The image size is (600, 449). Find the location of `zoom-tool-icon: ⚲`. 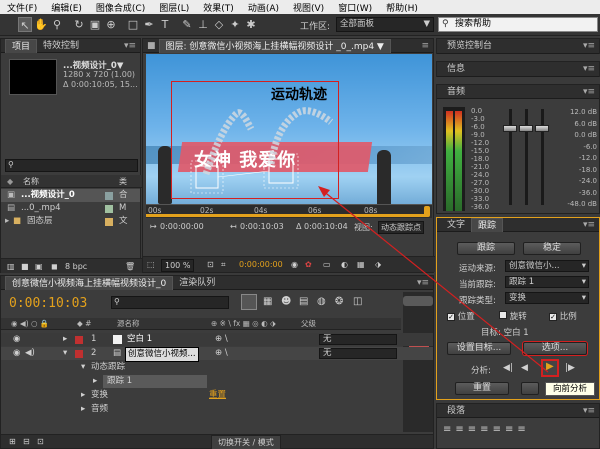

zoom-tool-icon: ⚲ is located at coordinates (57, 24).